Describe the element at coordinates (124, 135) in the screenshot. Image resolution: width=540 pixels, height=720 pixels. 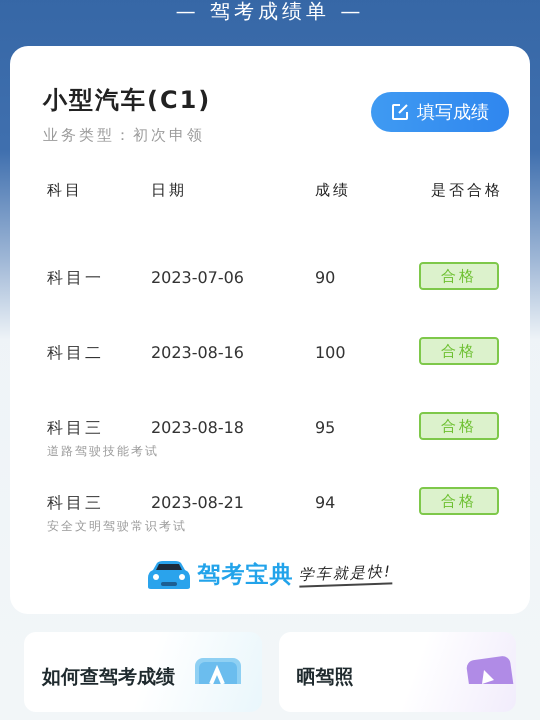
I see `business-type: 业务类型：初次申领` at that location.